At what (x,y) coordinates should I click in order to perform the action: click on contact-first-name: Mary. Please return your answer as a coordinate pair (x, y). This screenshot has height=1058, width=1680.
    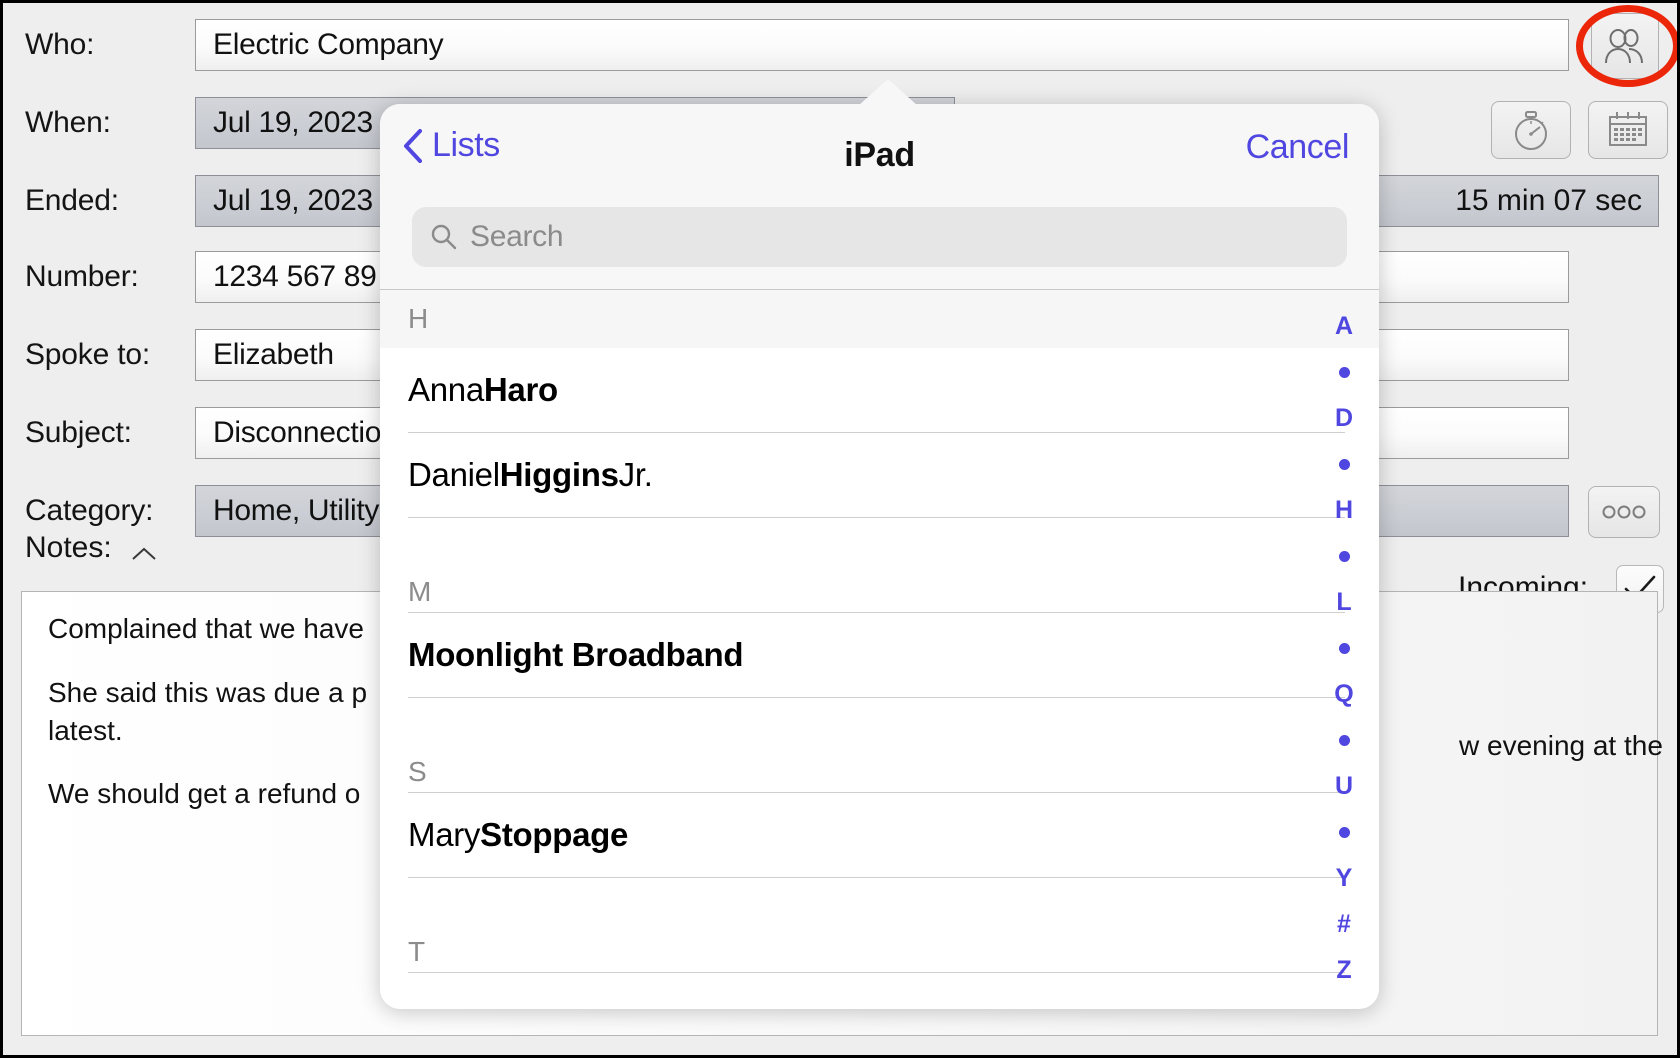
    Looking at the image, I should click on (444, 834).